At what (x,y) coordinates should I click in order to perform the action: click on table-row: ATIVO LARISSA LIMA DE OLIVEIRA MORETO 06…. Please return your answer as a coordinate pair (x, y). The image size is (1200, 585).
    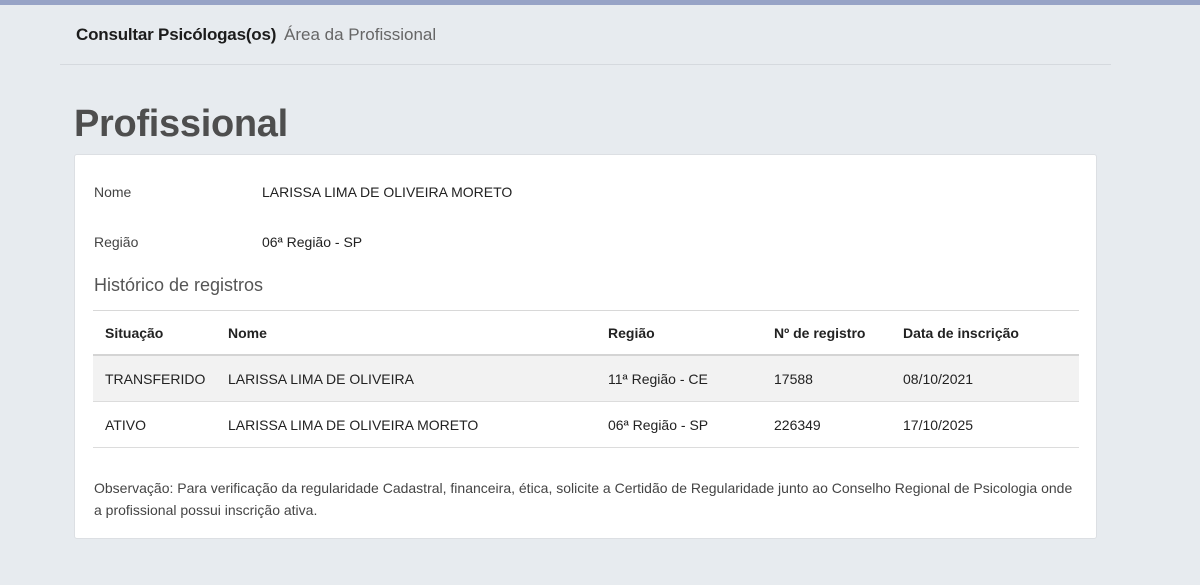
    Looking at the image, I should click on (586, 425).